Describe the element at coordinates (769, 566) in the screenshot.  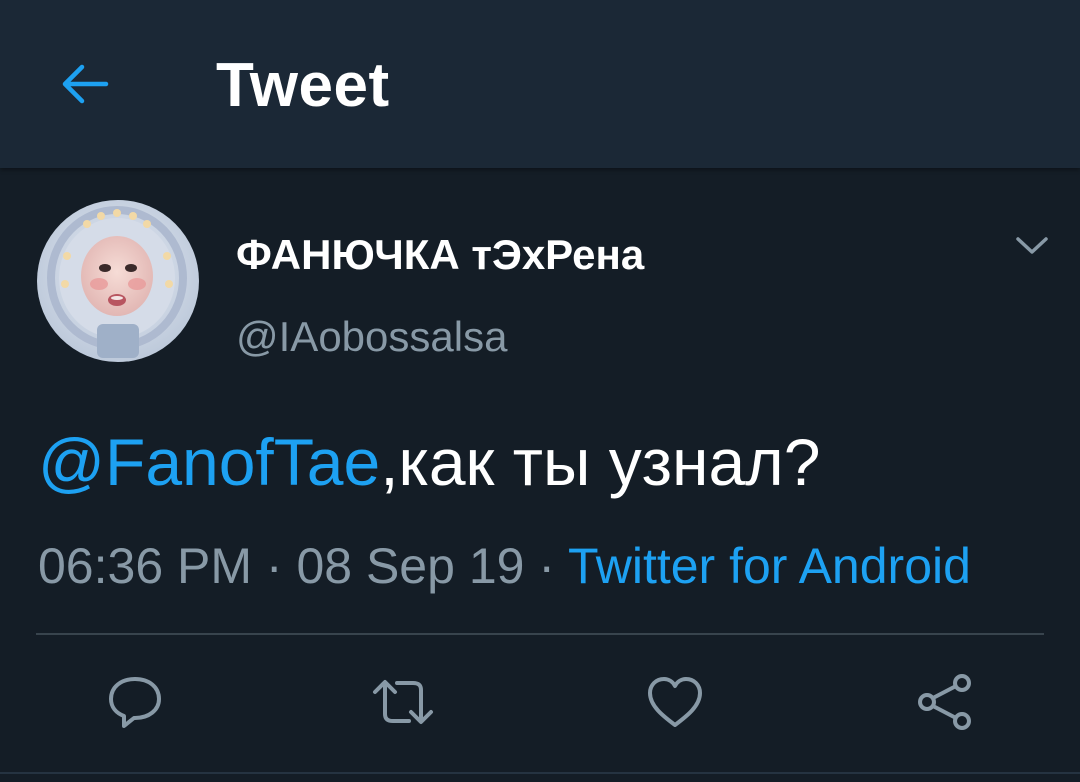
I see `tweet-source-link: Twitter for Android` at that location.